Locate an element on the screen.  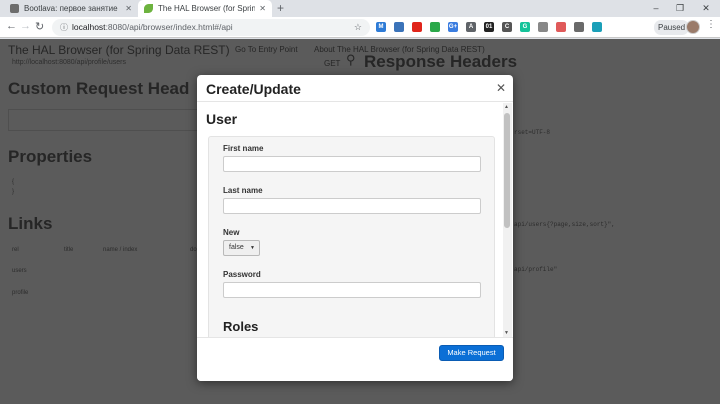
links-row-profile: profile is located at coordinates (20, 293).